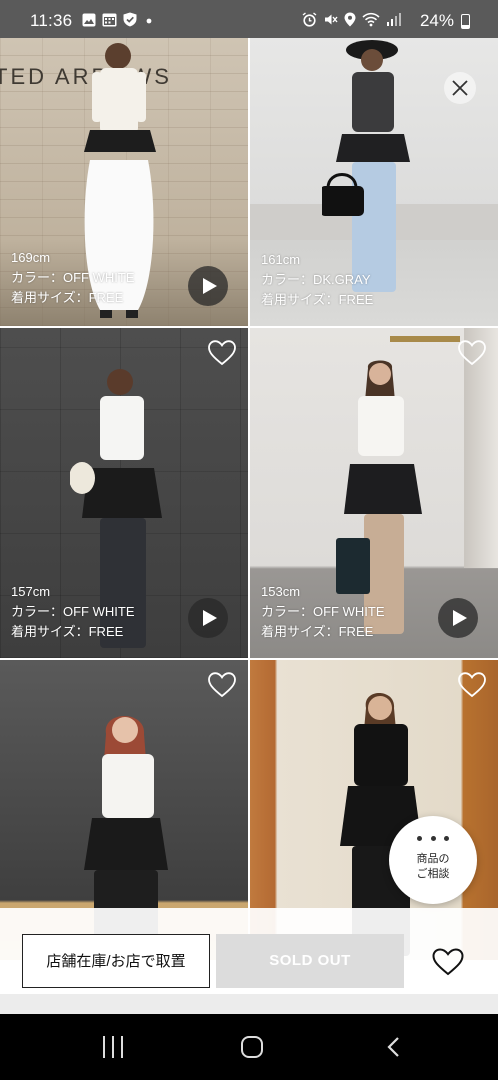 Image resolution: width=498 pixels, height=1080 pixels. Describe the element at coordinates (281, 591) in the screenshot. I see `model-height: 153cm` at that location.